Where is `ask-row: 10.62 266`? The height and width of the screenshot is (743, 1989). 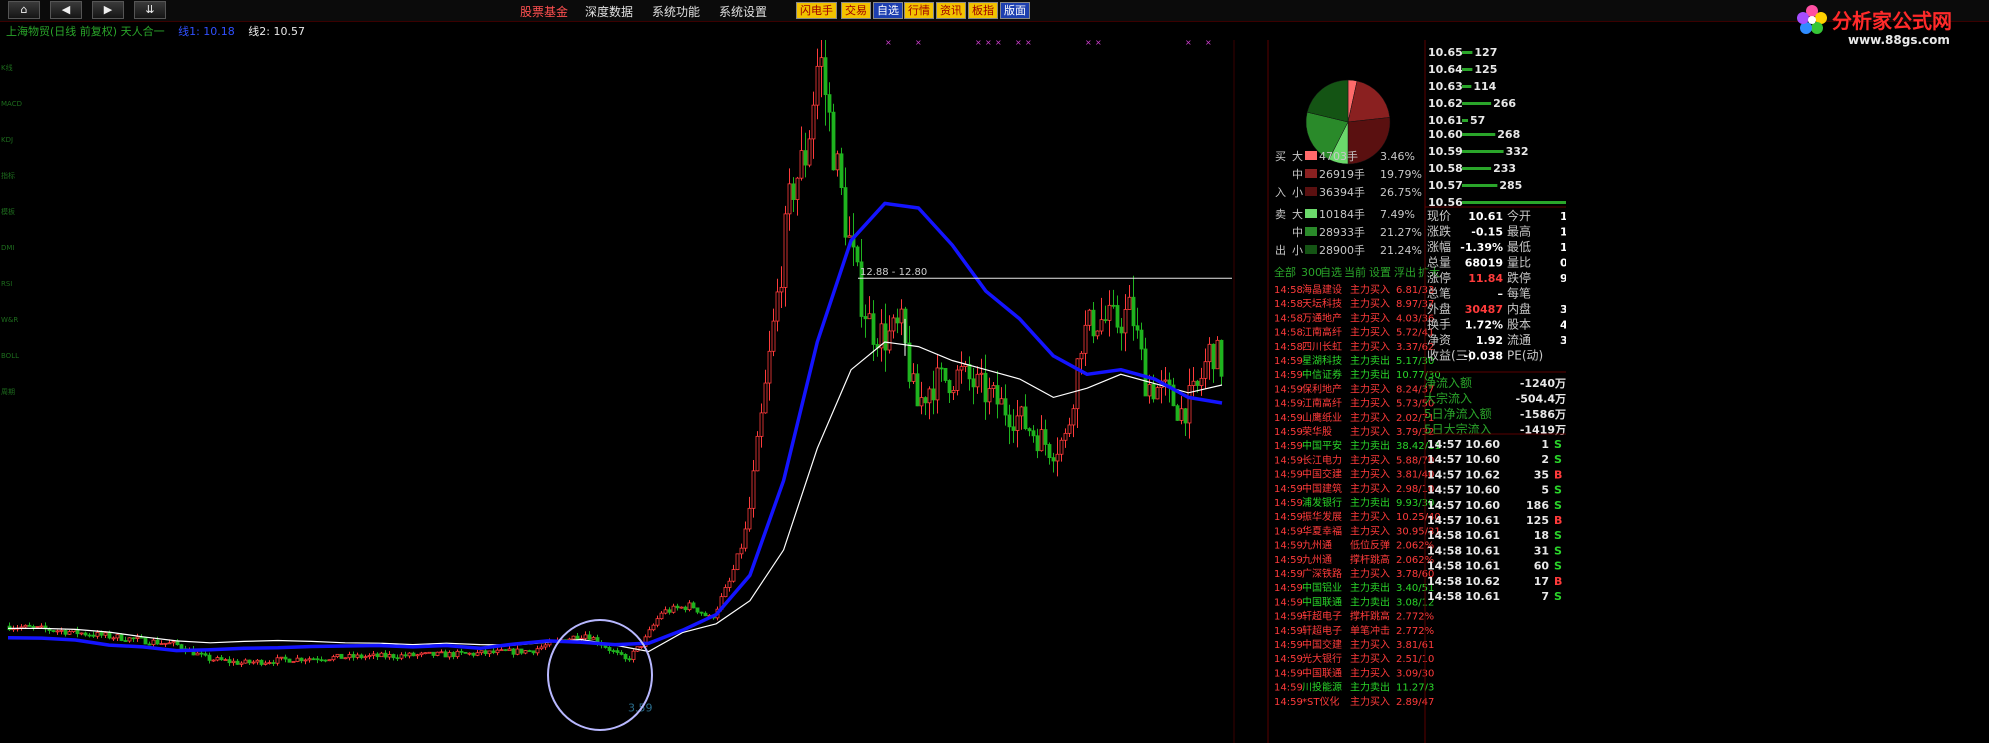
ask-row: 10.62 266 is located at coordinates (1472, 103).